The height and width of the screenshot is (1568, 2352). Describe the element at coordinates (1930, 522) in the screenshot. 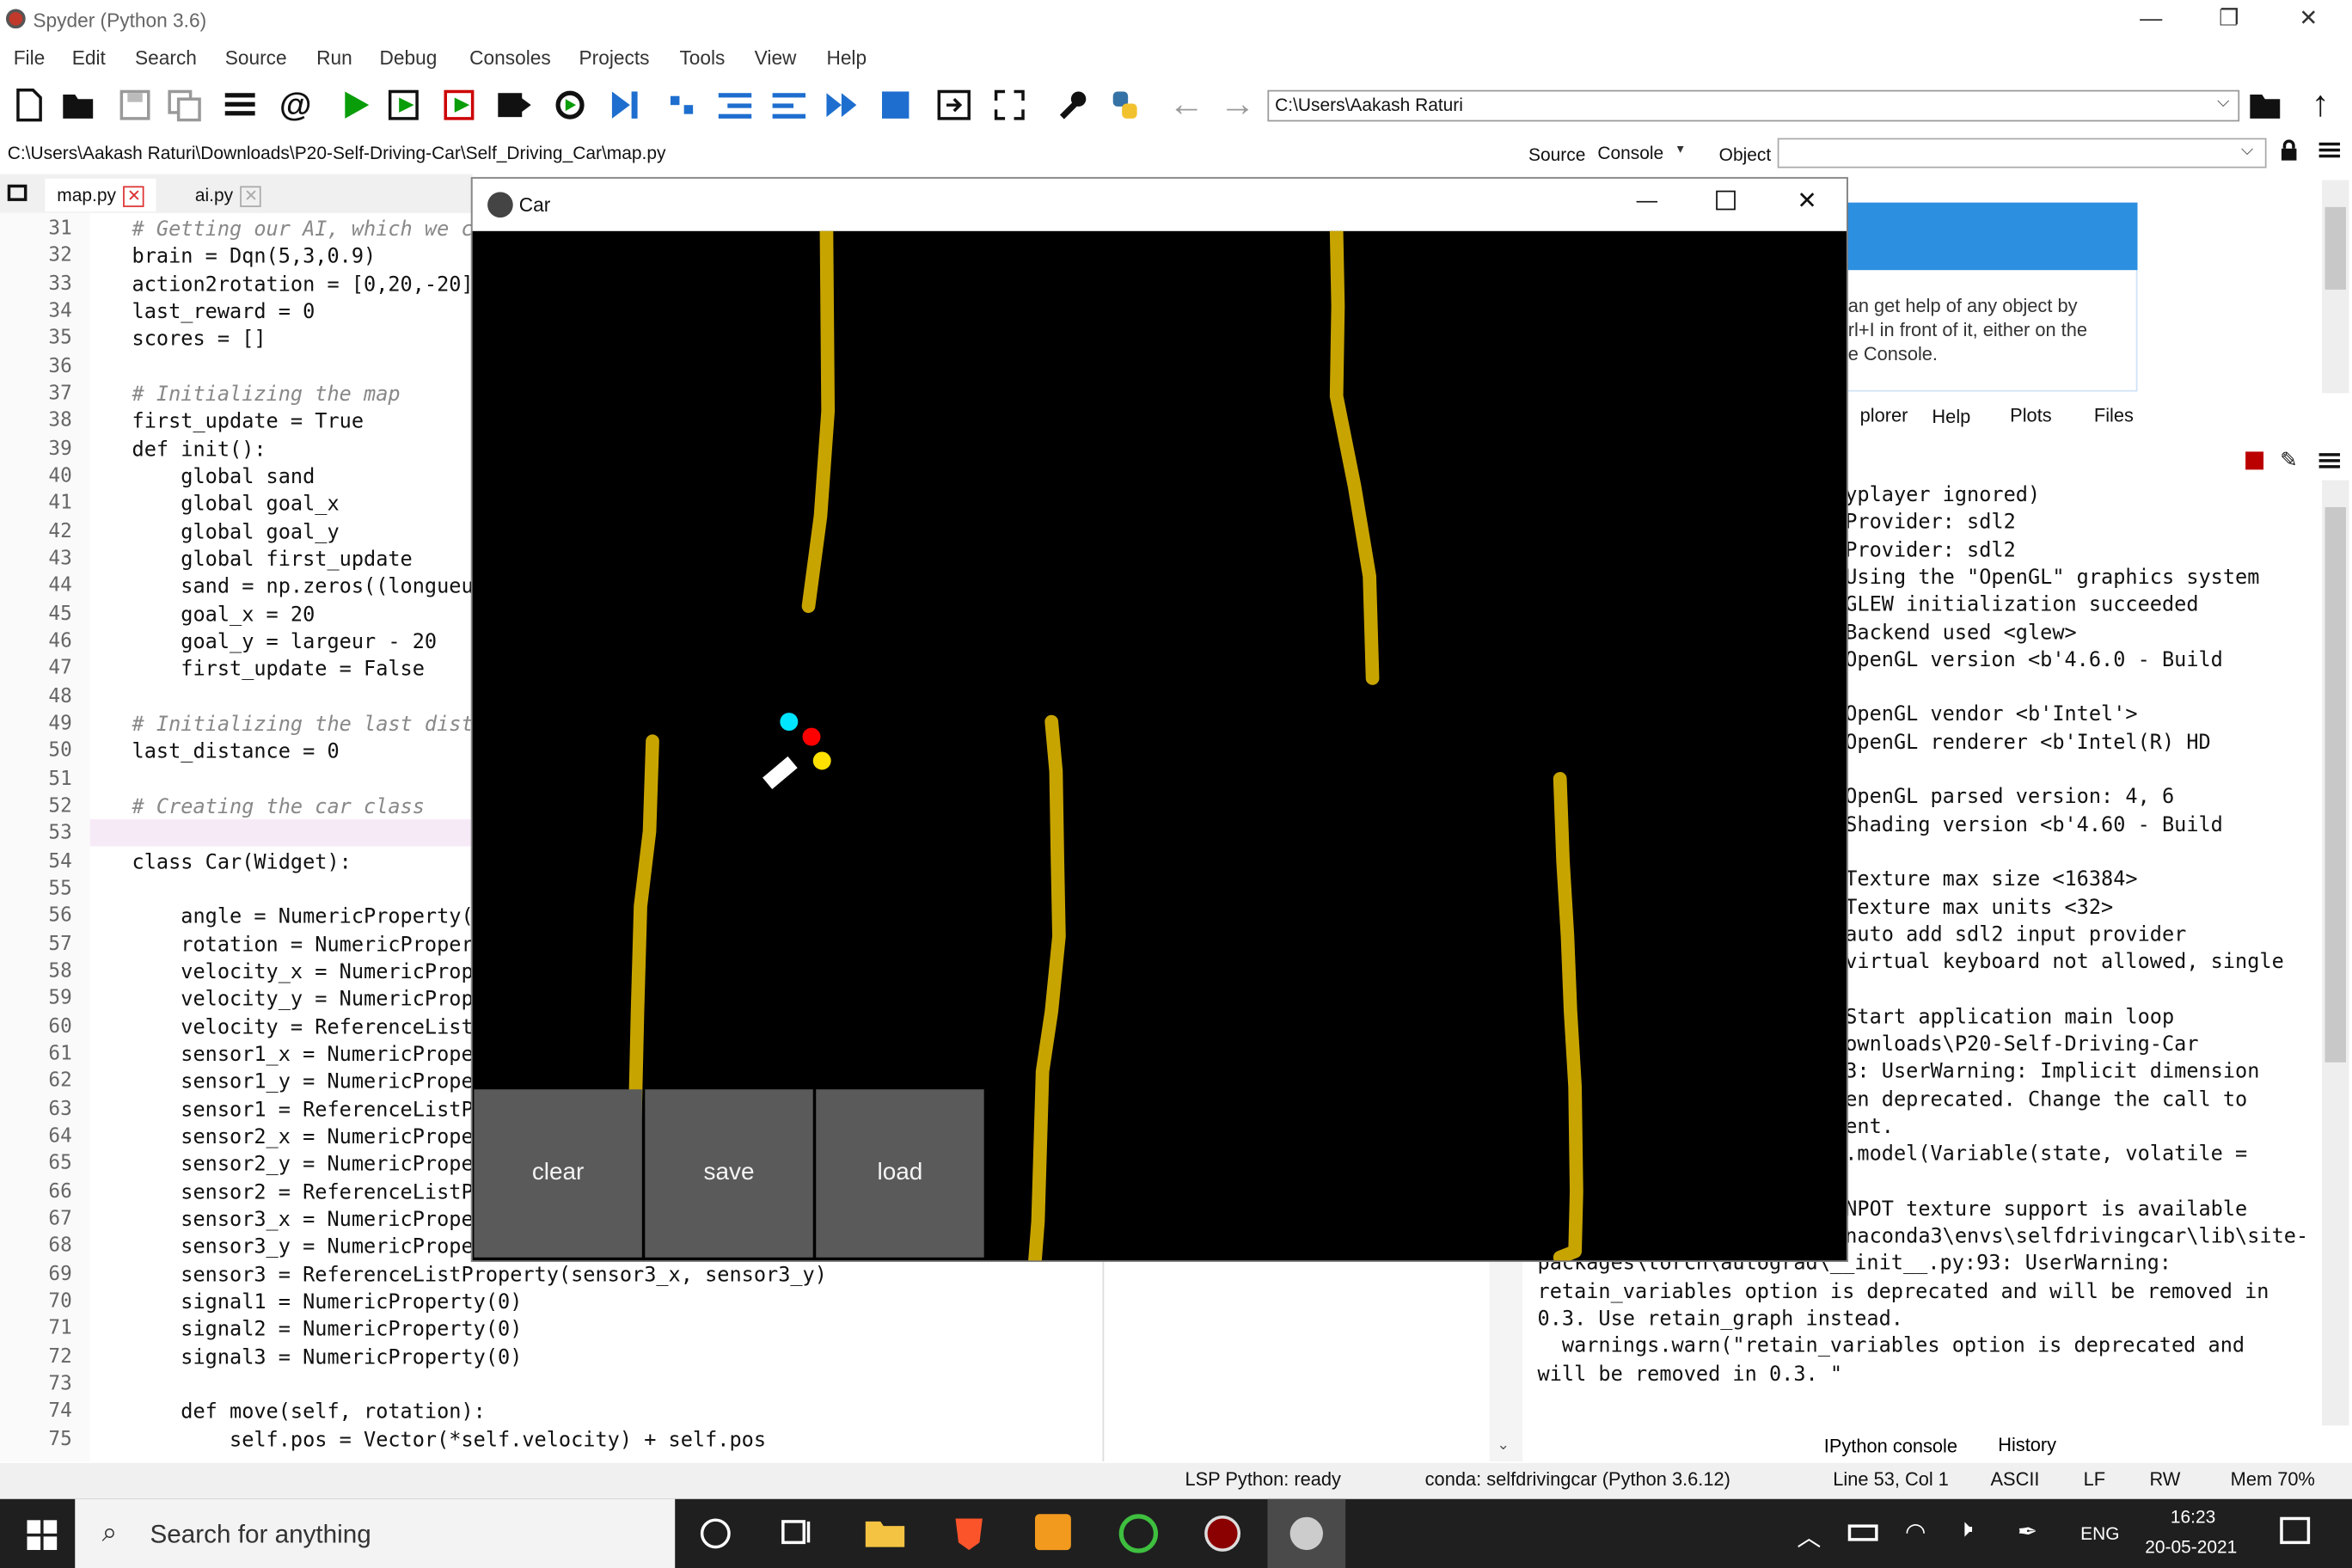

I see `console-line: Provider: sdl2` at that location.